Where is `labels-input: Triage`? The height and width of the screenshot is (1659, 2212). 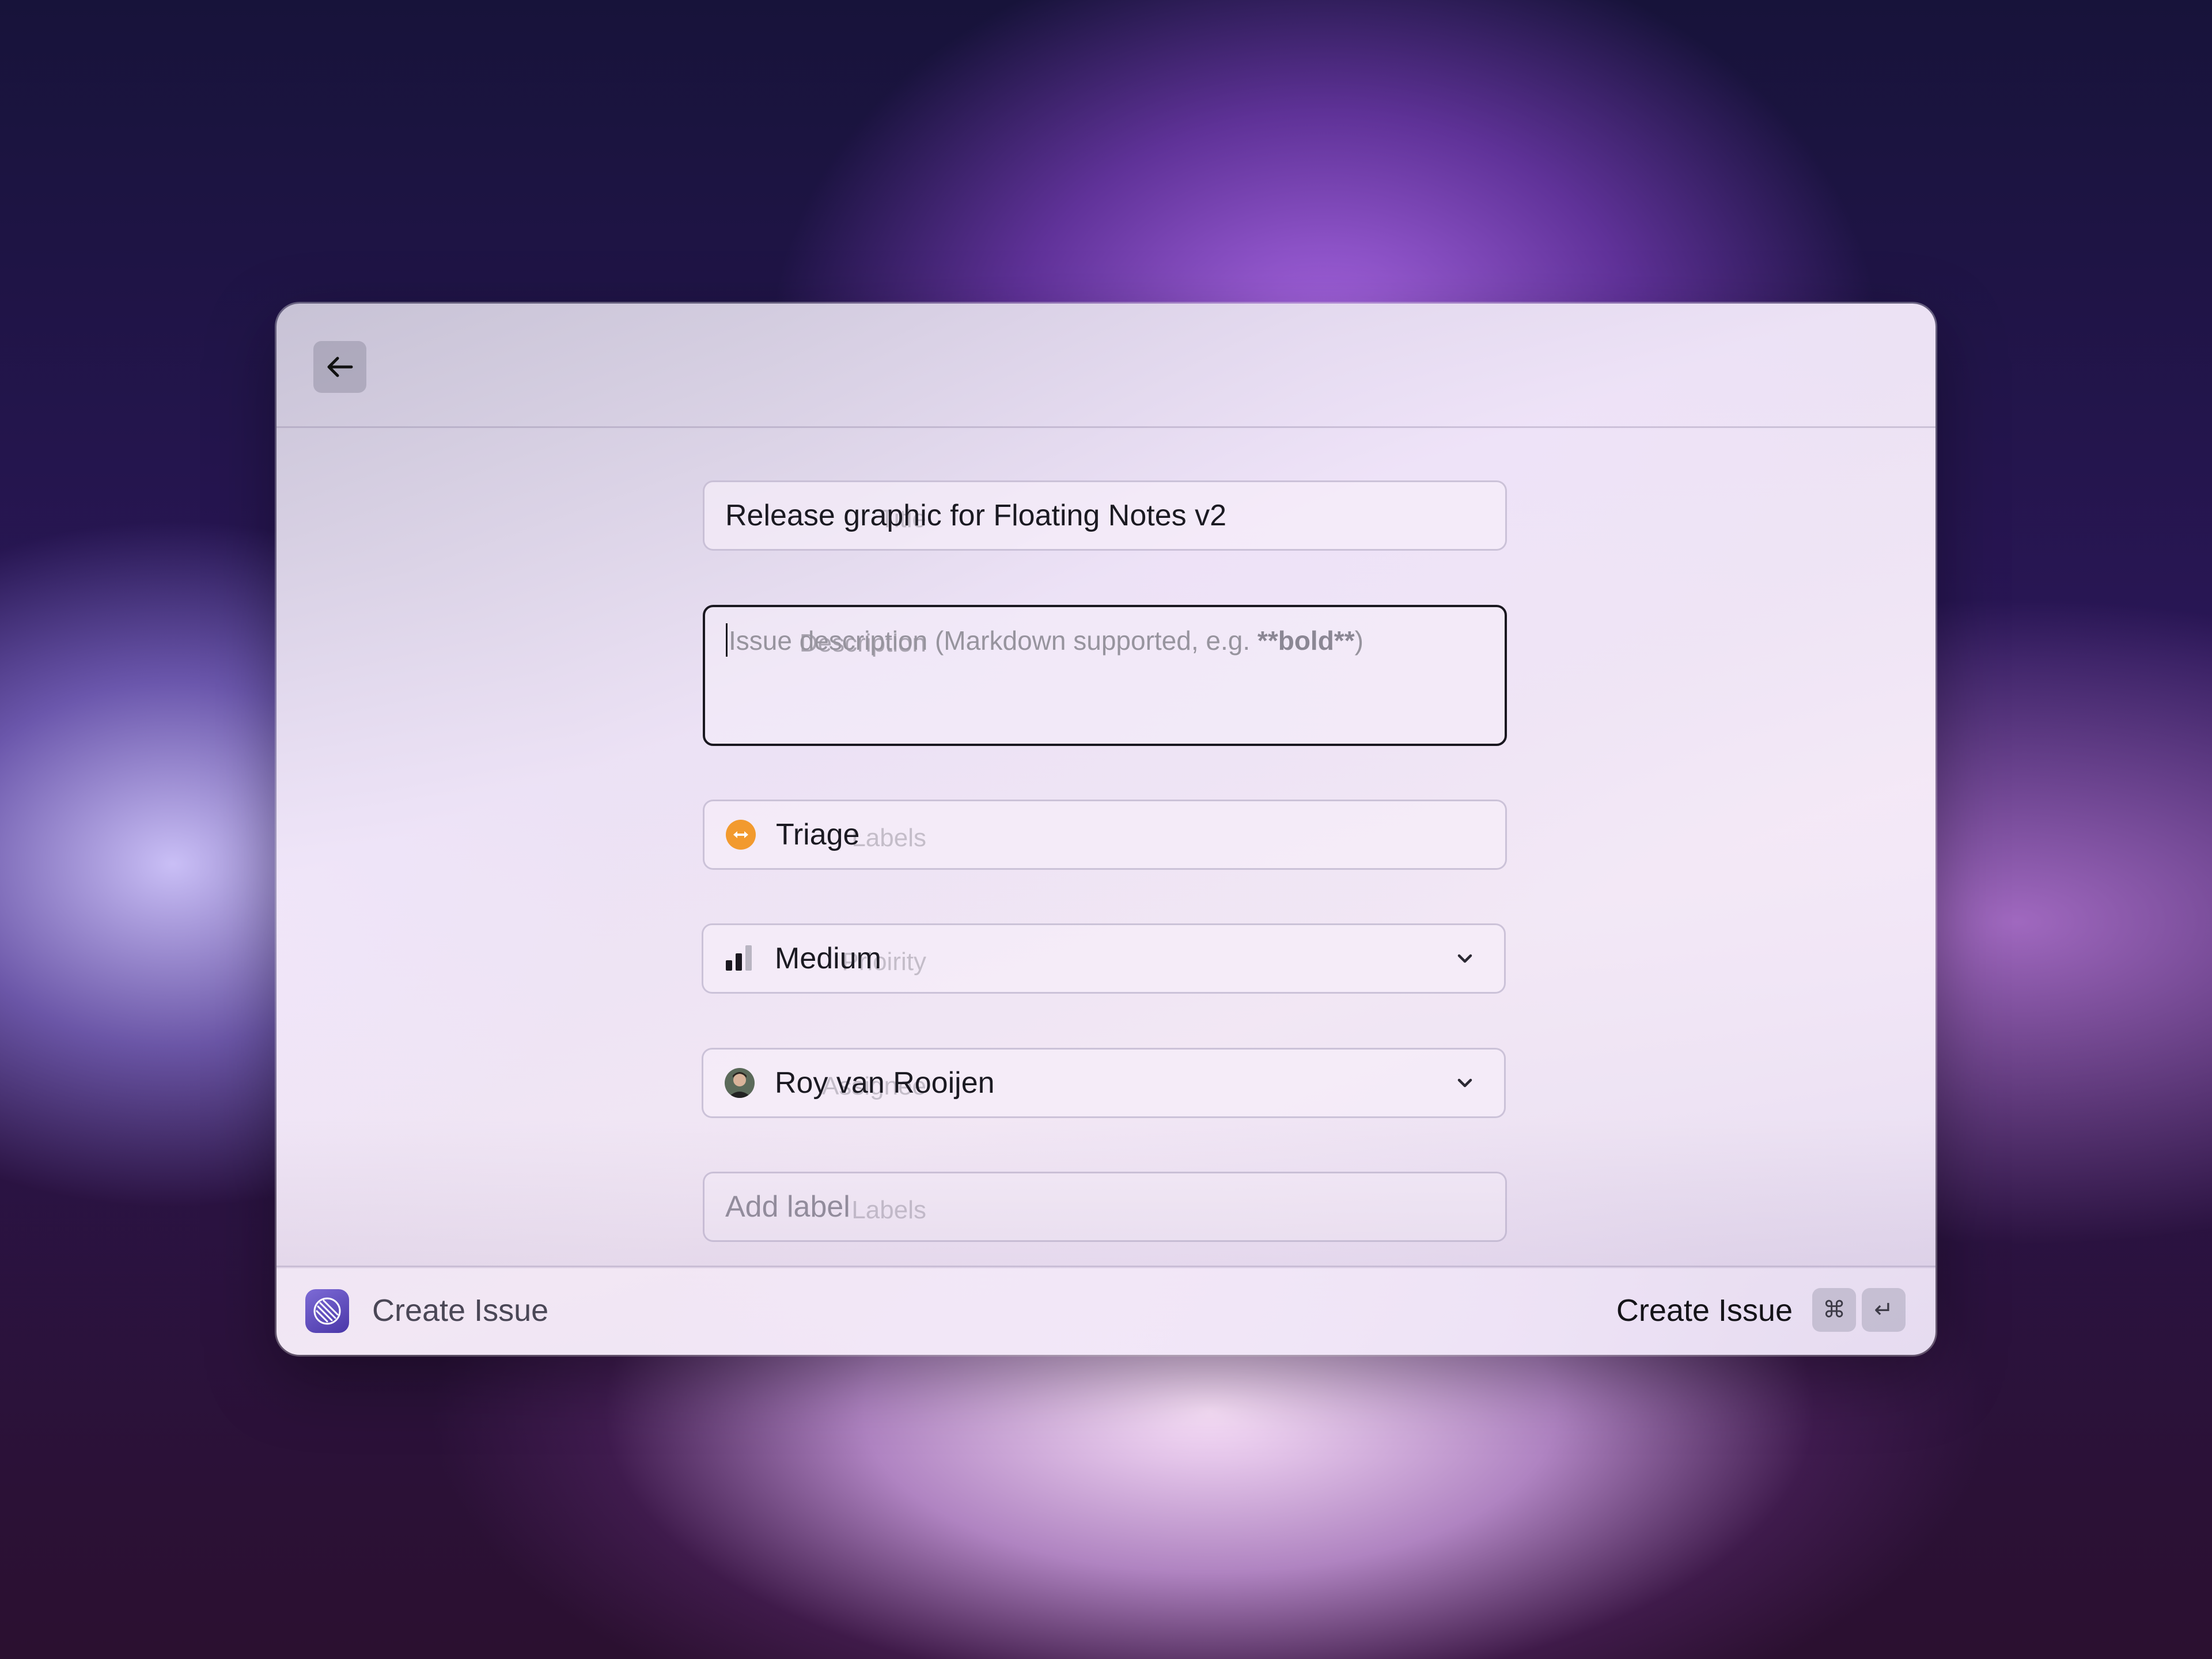 labels-input: Triage is located at coordinates (1105, 835).